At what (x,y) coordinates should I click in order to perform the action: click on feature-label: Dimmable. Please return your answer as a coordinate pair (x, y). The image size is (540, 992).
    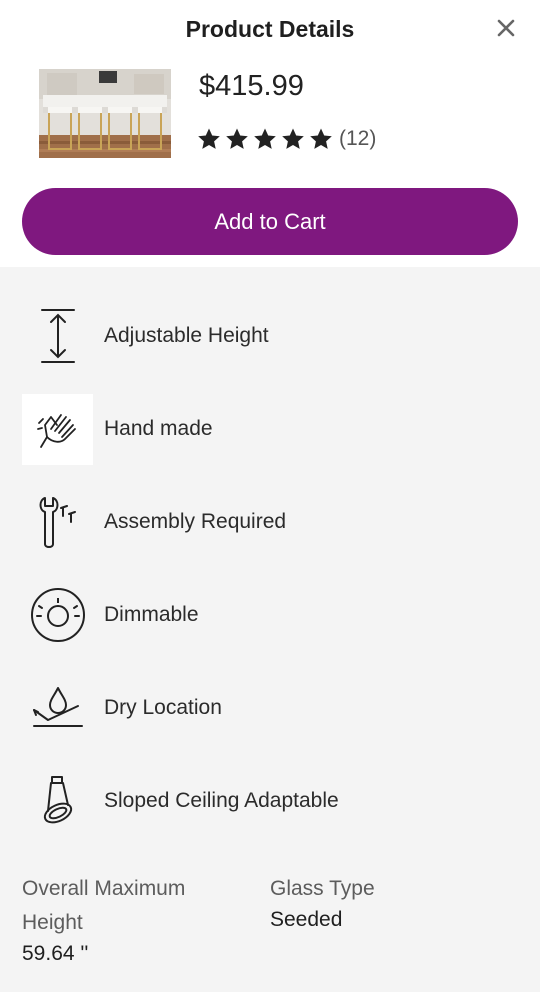
    Looking at the image, I should click on (151, 614).